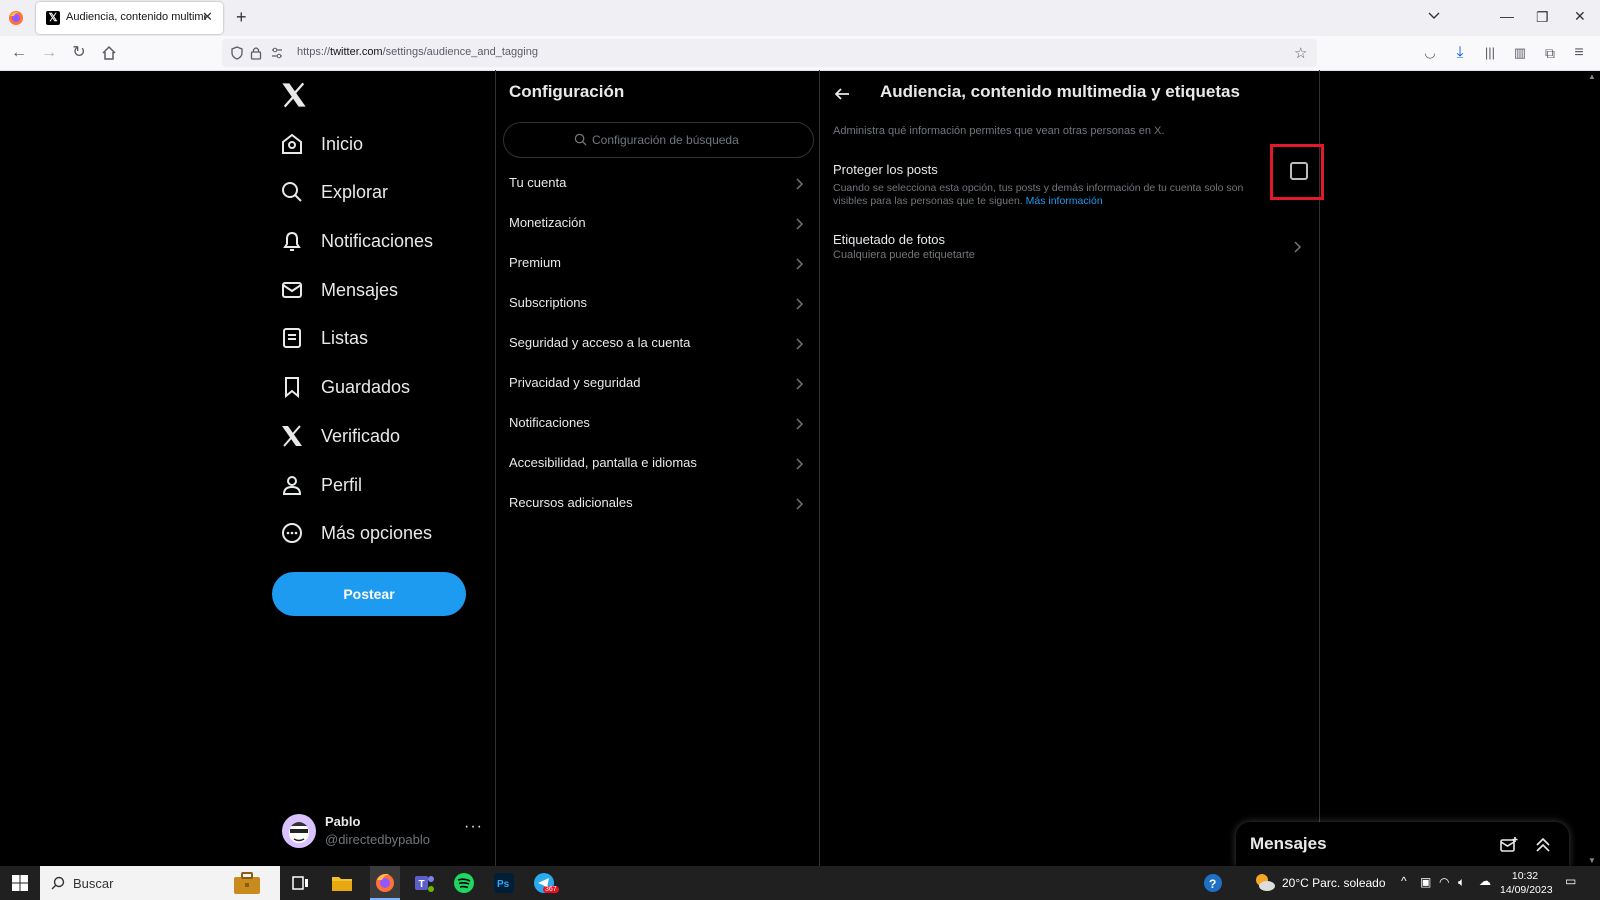 This screenshot has width=1600, height=900. What do you see at coordinates (548, 302) in the screenshot?
I see `settings-item-label: Subscriptions` at bounding box center [548, 302].